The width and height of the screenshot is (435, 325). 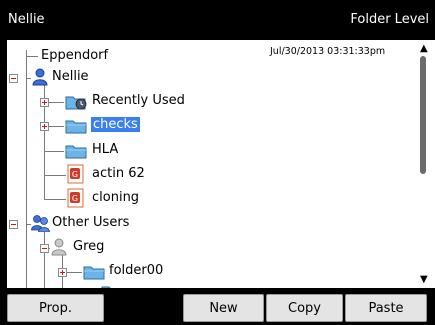 I want to click on user-title: Nellie, so click(x=26, y=19).